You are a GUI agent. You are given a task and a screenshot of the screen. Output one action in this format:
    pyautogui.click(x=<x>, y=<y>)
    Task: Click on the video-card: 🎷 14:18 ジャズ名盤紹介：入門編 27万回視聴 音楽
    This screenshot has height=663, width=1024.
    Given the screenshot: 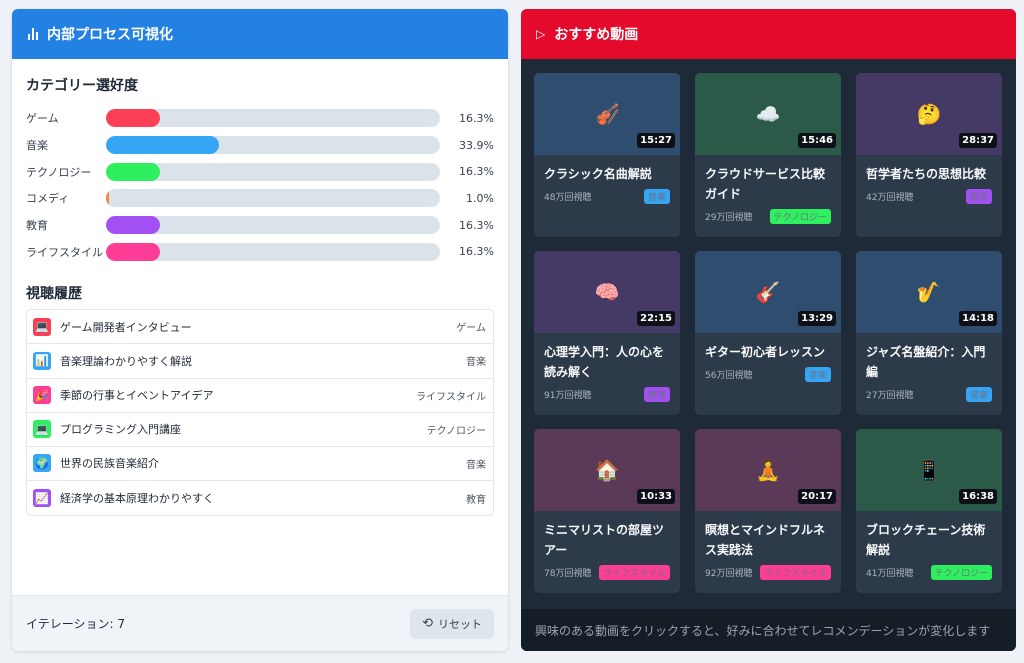 What is the action you would take?
    pyautogui.click(x=929, y=333)
    